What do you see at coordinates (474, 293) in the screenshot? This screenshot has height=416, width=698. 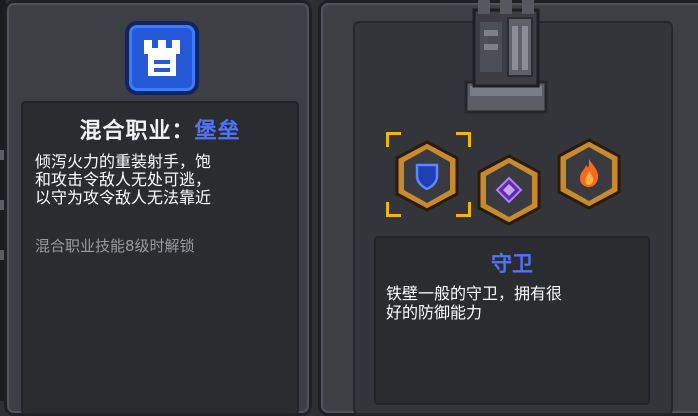 I see `skill-description-line: 铁壁一般的守卫，拥有很` at bounding box center [474, 293].